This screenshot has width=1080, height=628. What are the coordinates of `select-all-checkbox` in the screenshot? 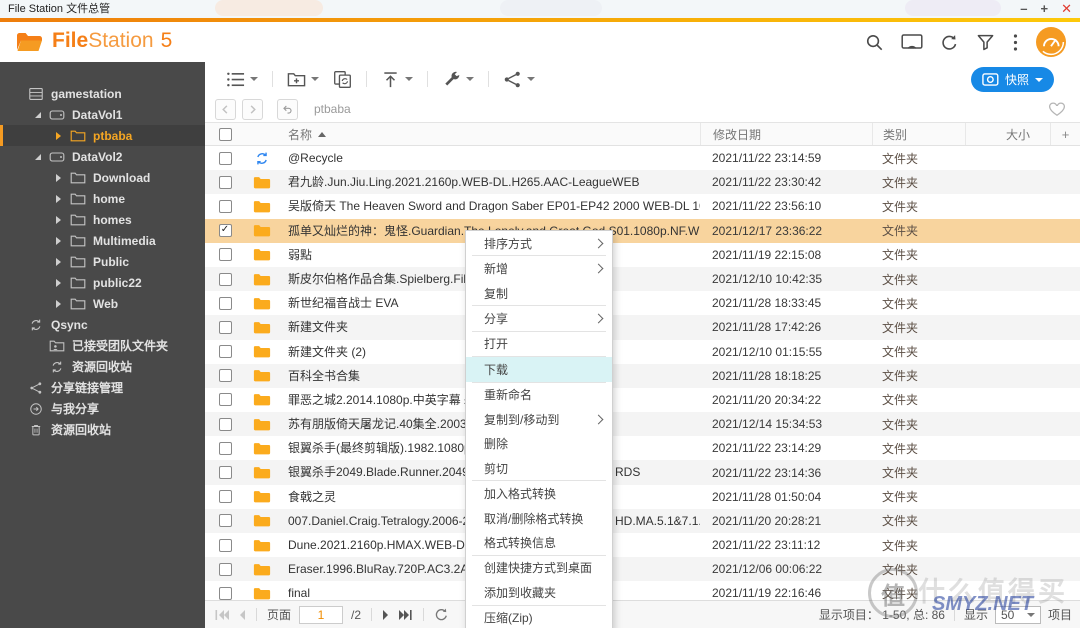 It's located at (225, 134).